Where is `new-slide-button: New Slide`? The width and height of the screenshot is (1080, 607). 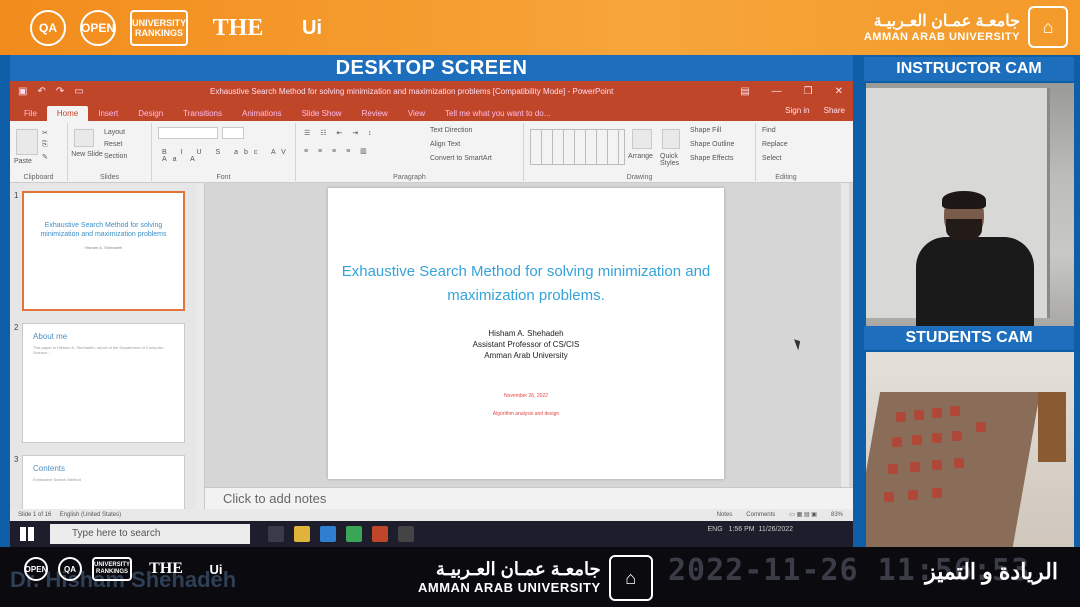
new-slide-button: New Slide is located at coordinates (87, 154).